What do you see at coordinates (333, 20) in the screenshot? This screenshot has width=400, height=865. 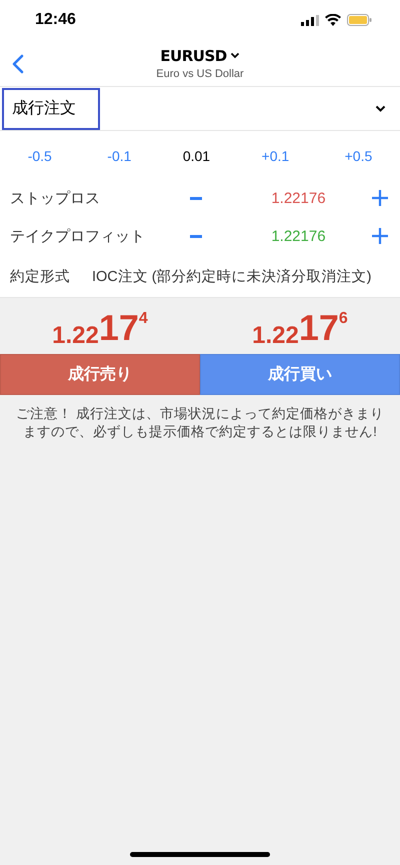 I see `wifi-icon` at bounding box center [333, 20].